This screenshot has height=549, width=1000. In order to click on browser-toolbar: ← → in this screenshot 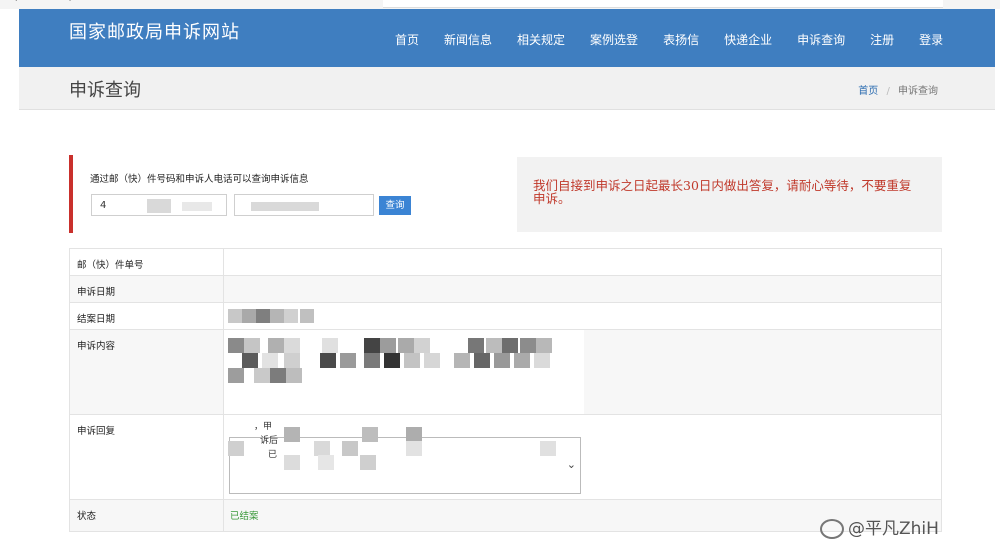, I will do `click(500, 4)`.